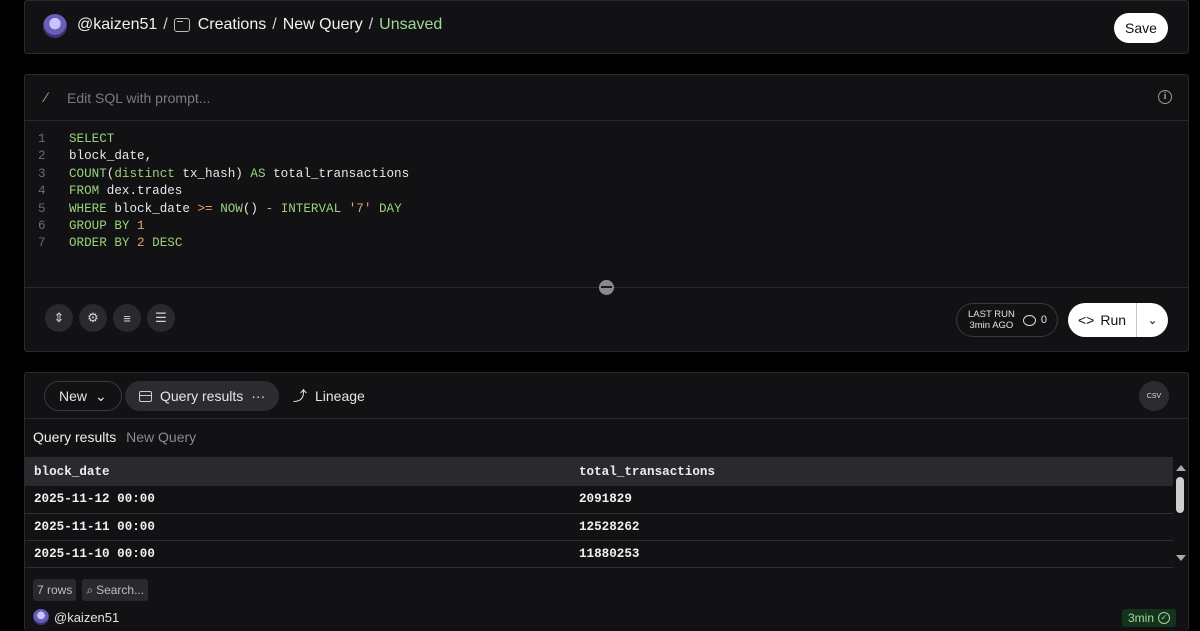 This screenshot has height=631, width=1200. What do you see at coordinates (991, 314) in the screenshot?
I see `last-run-title: LAST RUN` at bounding box center [991, 314].